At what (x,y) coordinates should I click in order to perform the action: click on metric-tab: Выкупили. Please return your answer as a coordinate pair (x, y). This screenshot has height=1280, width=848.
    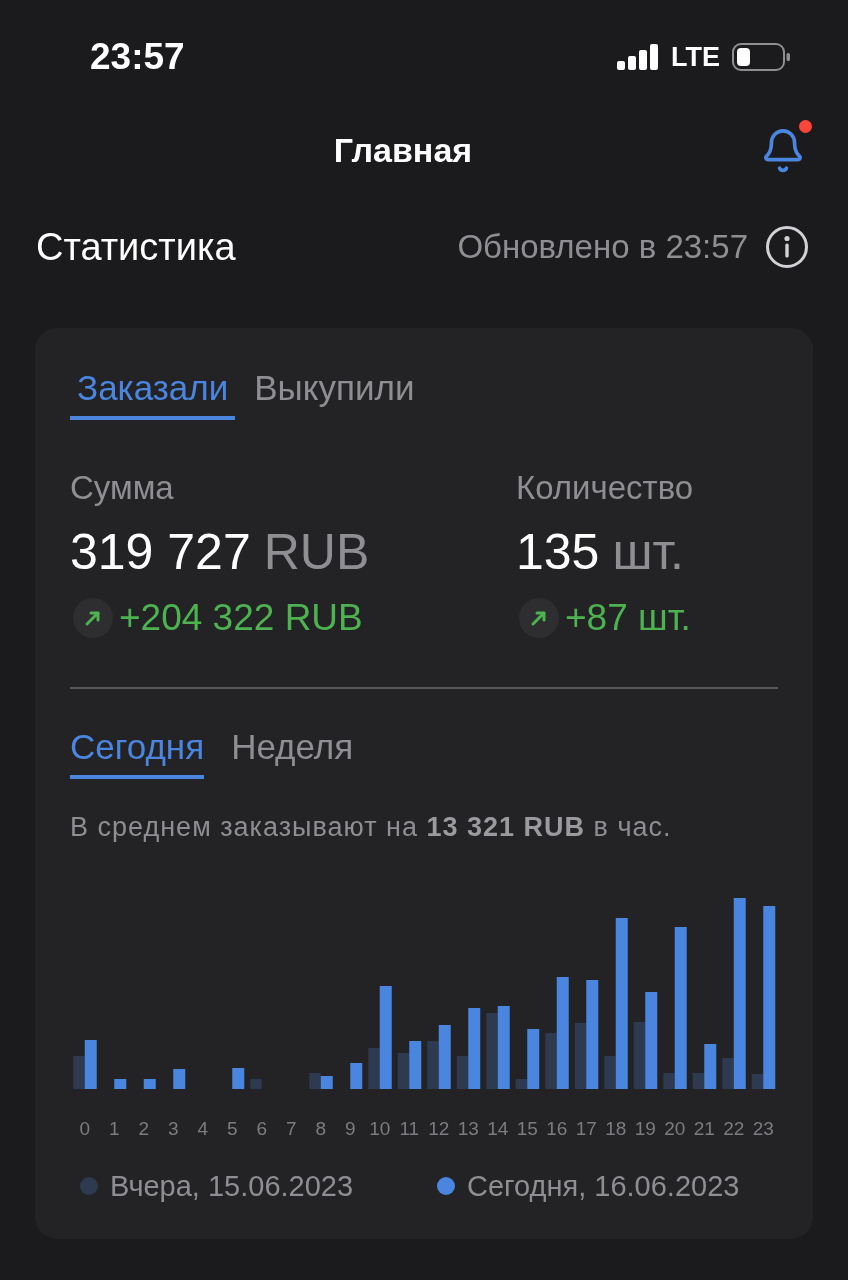
    Looking at the image, I should click on (334, 394).